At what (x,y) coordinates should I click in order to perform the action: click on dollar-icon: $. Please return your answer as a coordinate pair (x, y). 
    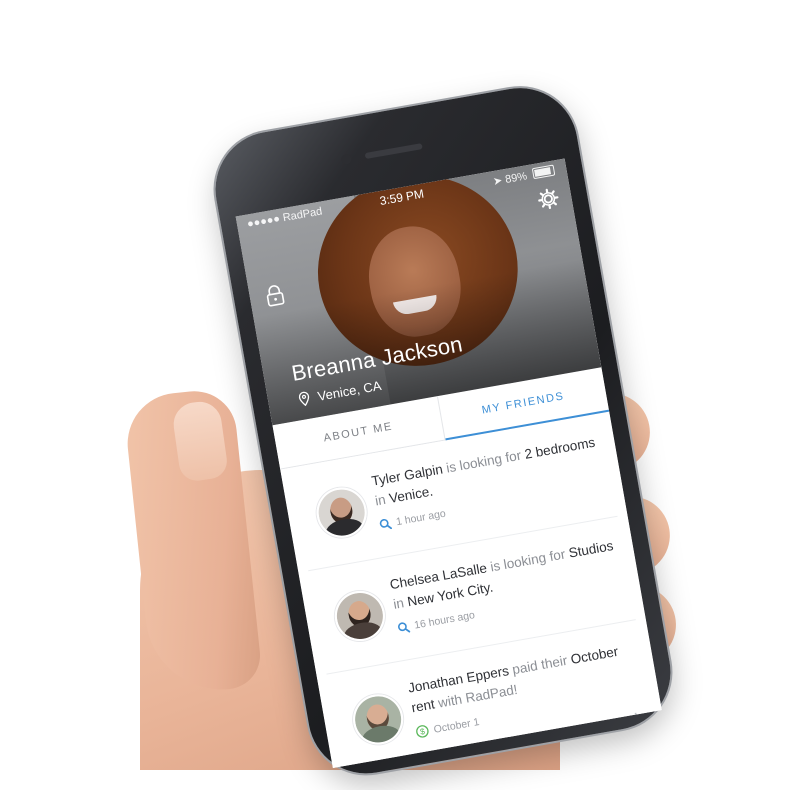
    Looking at the image, I should click on (422, 731).